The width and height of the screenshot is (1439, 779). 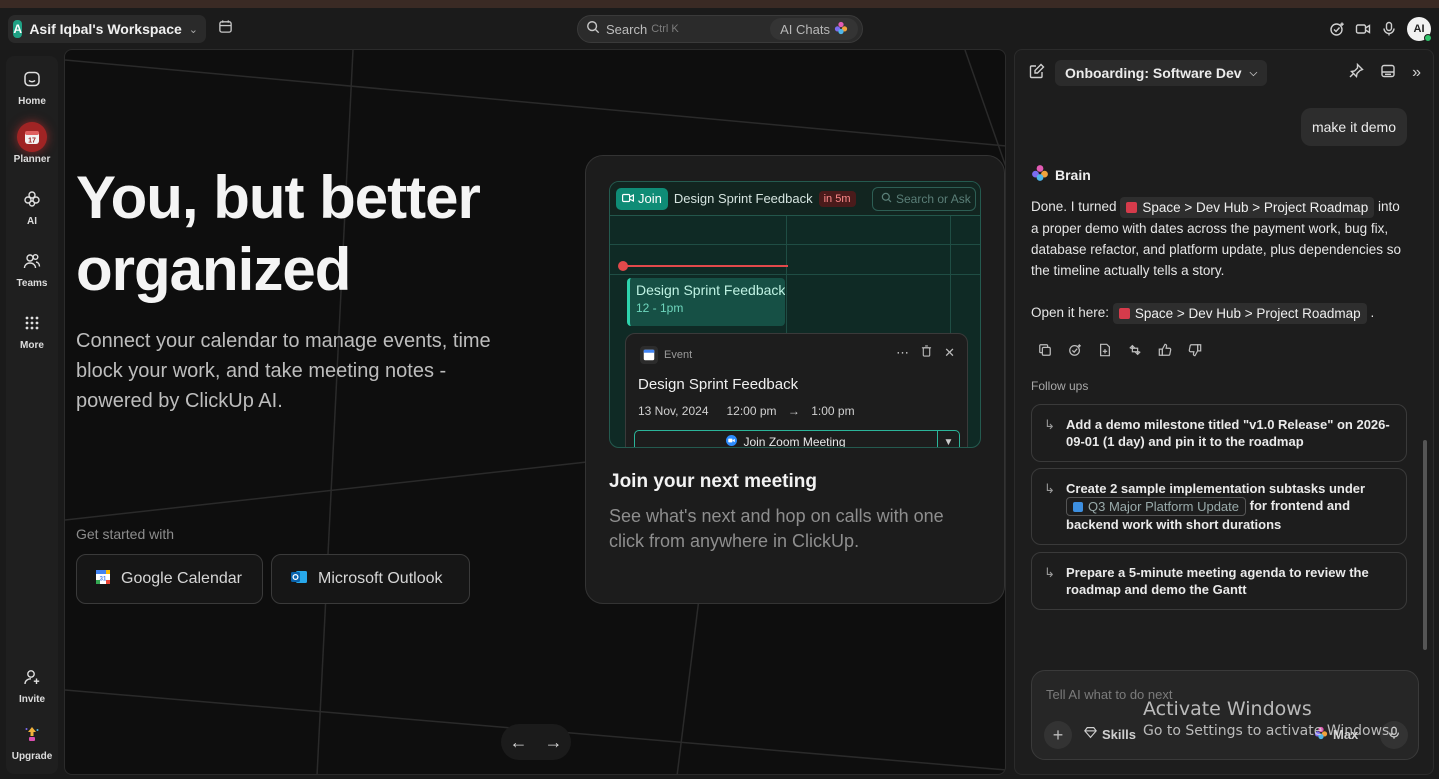 What do you see at coordinates (1105, 350) in the screenshot?
I see `add-doc-icon` at bounding box center [1105, 350].